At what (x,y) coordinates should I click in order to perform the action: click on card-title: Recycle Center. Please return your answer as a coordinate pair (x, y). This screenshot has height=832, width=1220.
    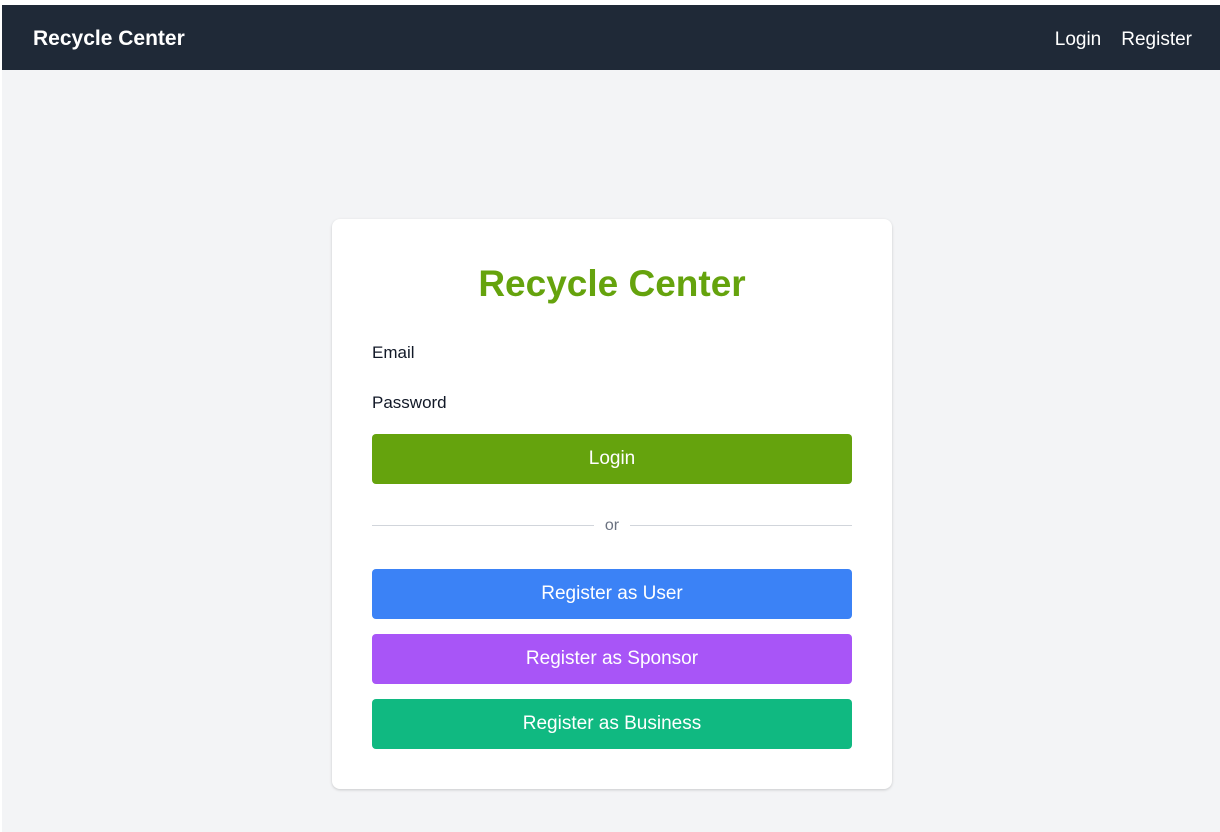
    Looking at the image, I should click on (612, 283).